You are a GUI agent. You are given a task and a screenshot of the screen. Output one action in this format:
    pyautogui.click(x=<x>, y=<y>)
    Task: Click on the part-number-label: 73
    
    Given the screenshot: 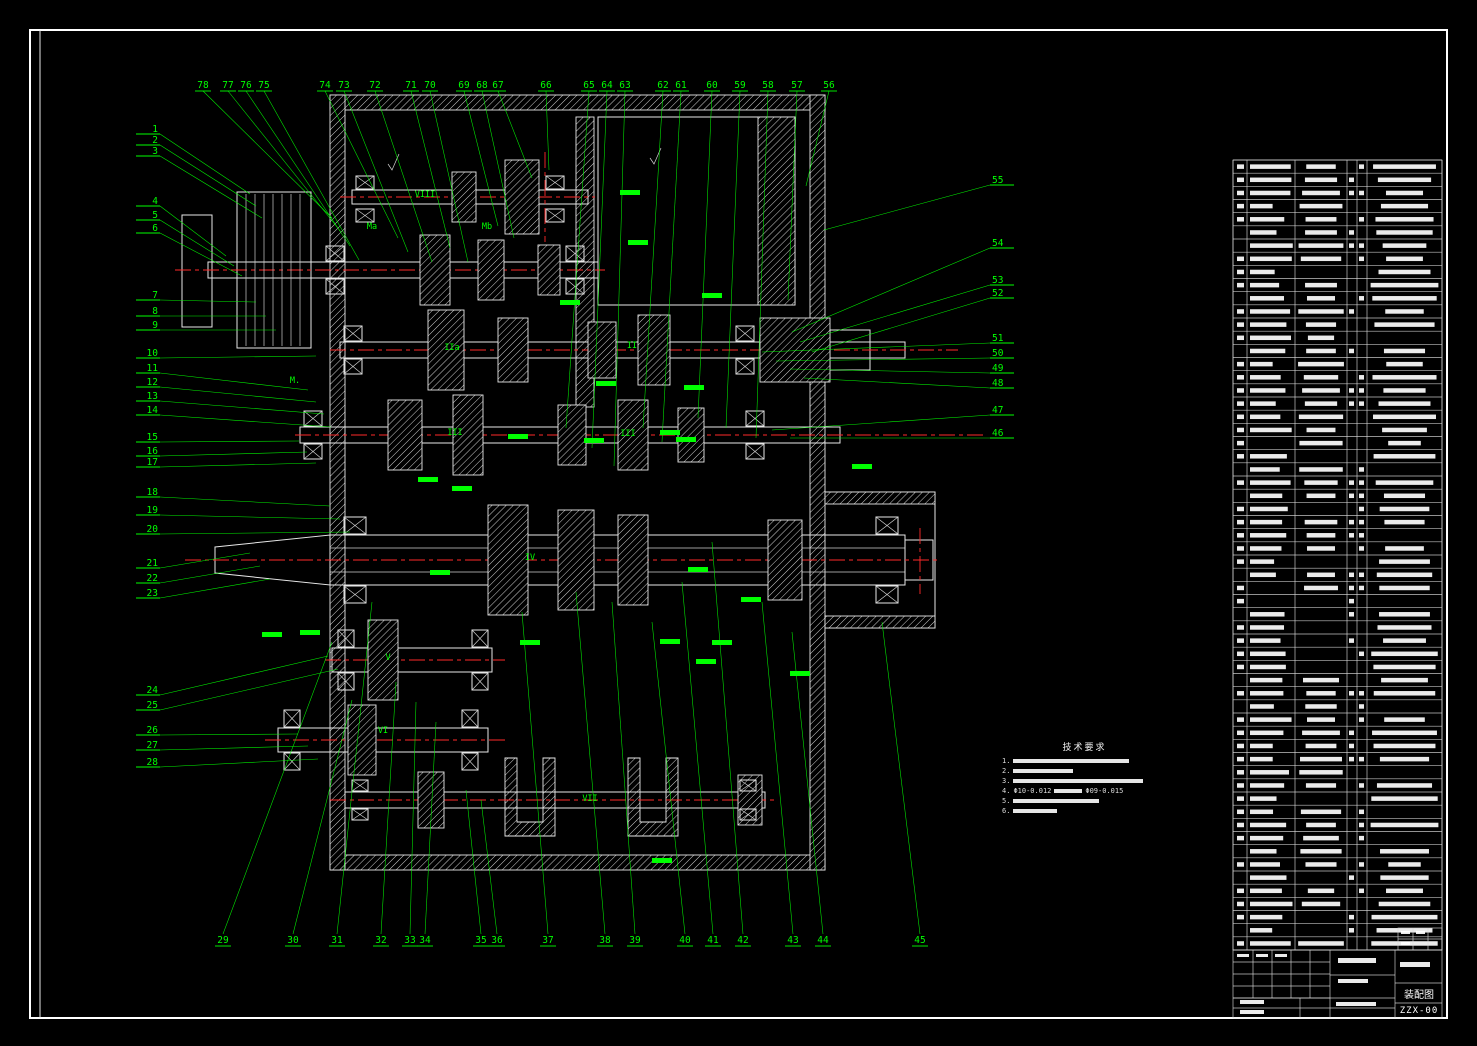 What is the action you would take?
    pyautogui.click(x=343, y=85)
    